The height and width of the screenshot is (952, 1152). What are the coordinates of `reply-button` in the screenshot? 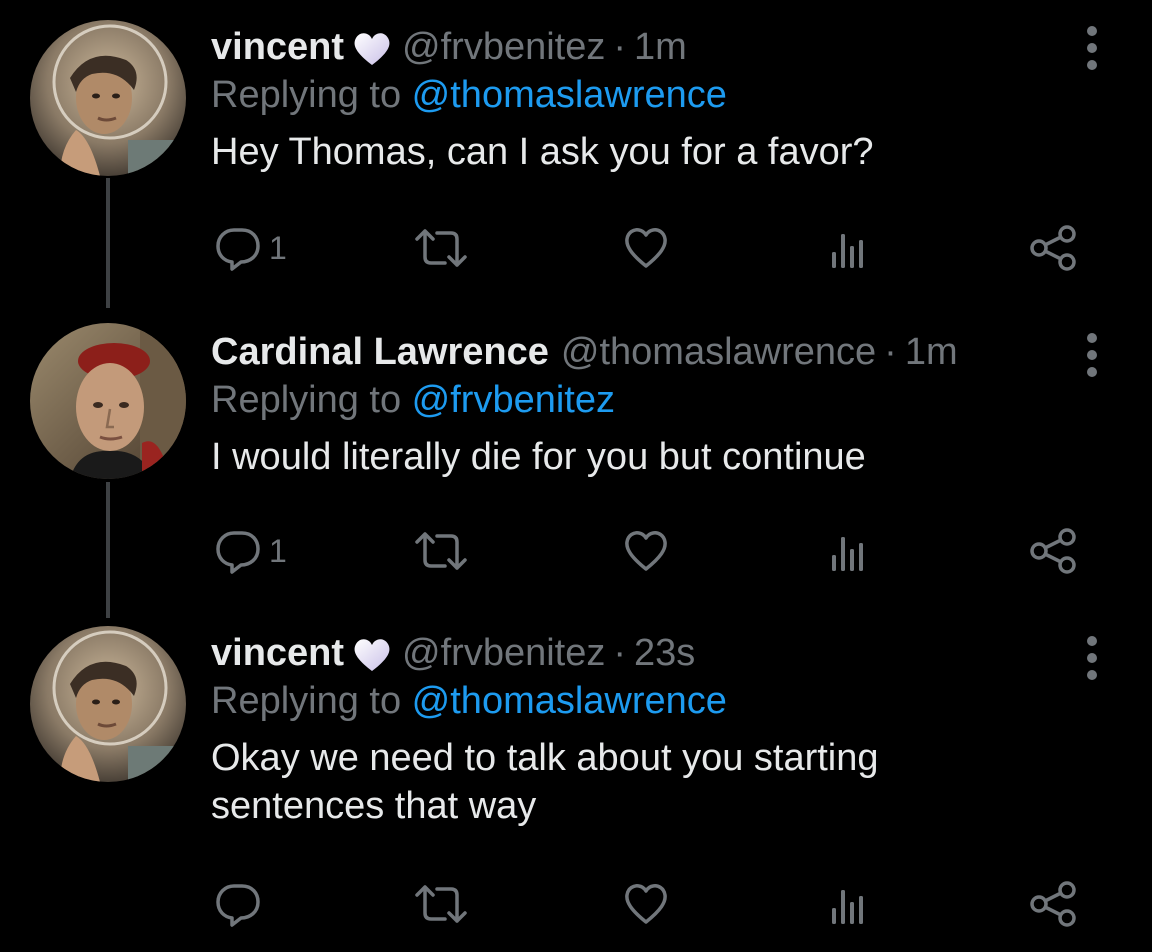 It's located at (242, 904).